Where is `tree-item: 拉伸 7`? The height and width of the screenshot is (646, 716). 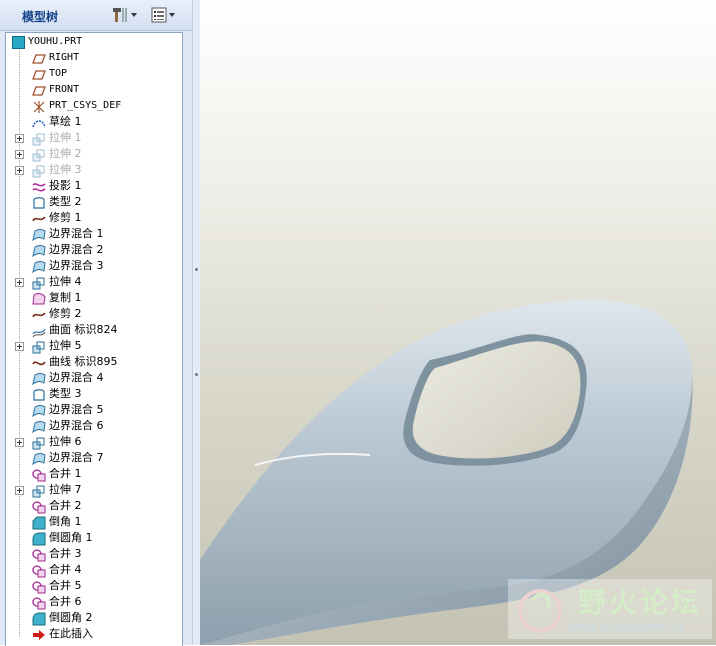 tree-item: 拉伸 7 is located at coordinates (94, 490).